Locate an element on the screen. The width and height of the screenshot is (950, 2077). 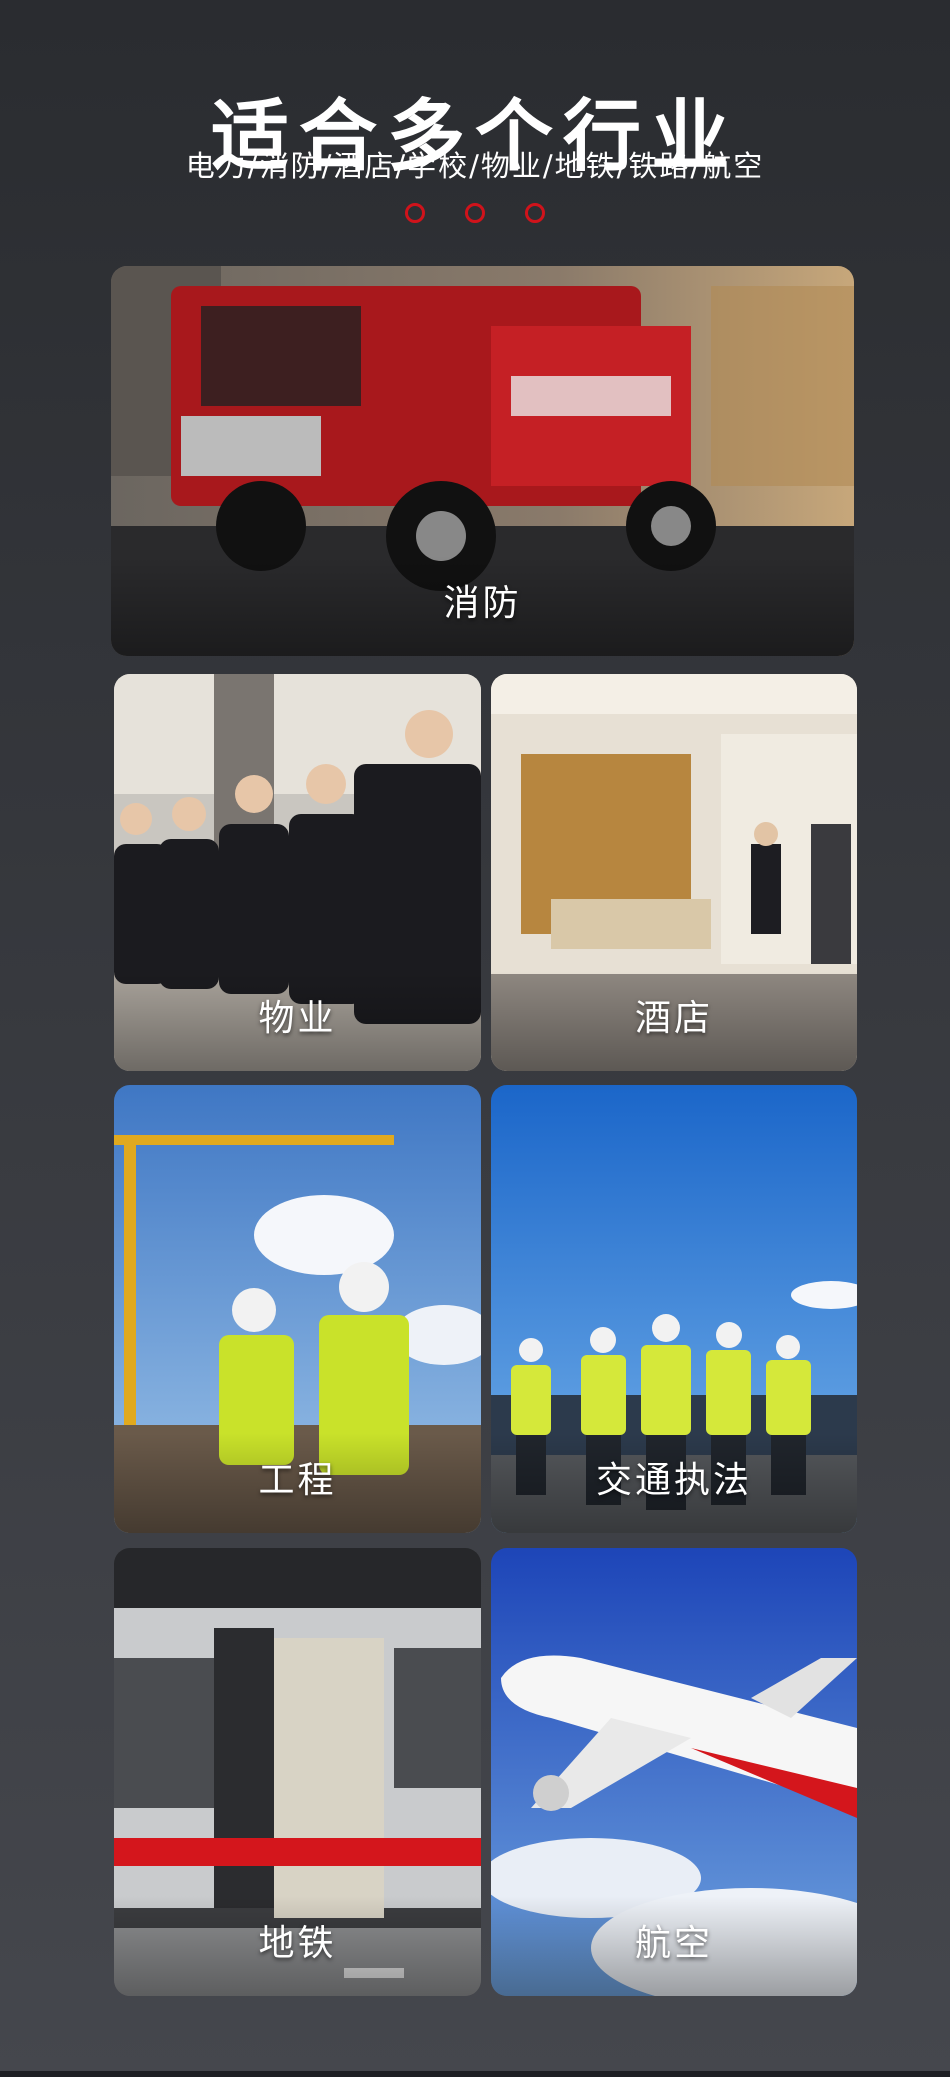
industry-card-traffic: 交通执法 is located at coordinates (674, 1309).